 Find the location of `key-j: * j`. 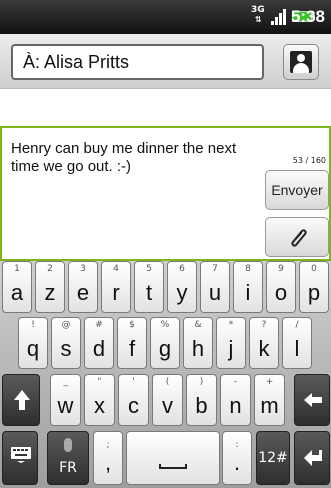

key-j: * j is located at coordinates (231, 343).